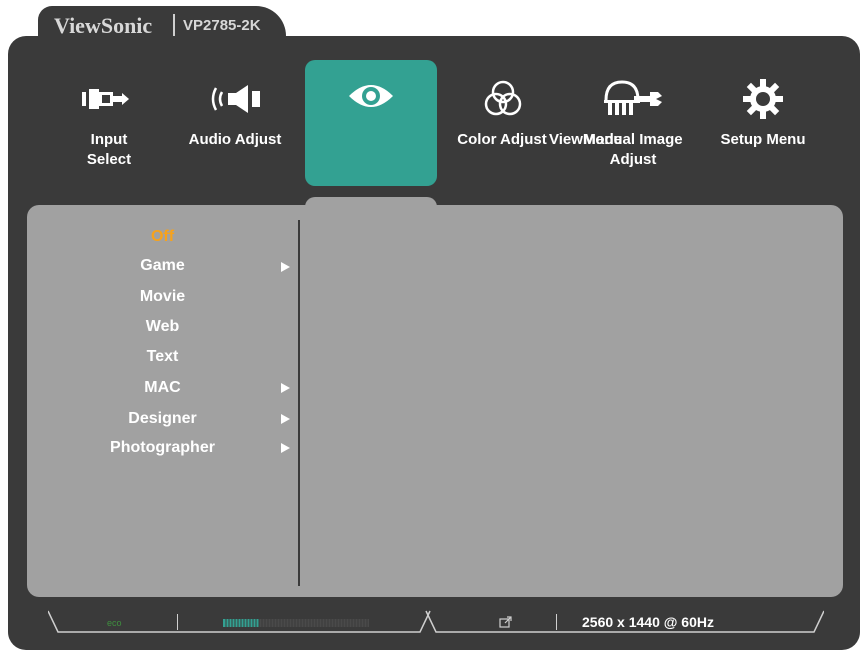  I want to click on menu-item-text: Text, so click(162, 357).